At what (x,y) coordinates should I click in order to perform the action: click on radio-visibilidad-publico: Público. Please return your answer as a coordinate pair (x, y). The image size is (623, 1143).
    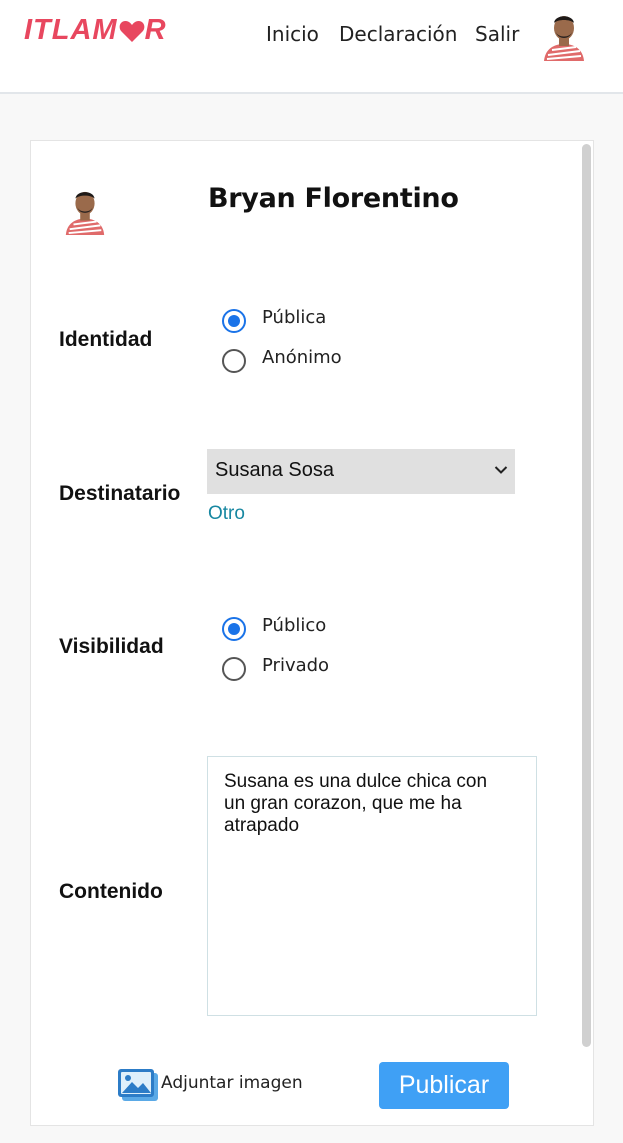
    Looking at the image, I should click on (274, 628).